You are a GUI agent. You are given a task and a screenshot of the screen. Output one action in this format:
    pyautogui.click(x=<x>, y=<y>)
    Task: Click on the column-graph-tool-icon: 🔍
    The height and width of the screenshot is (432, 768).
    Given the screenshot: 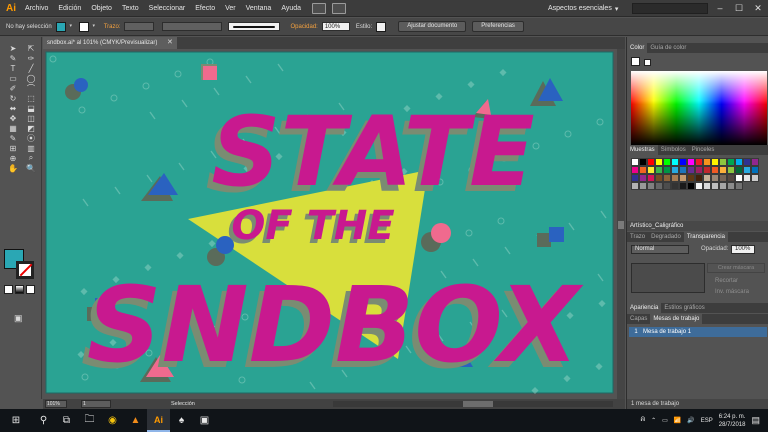 What is the action you would take?
    pyautogui.click(x=31, y=168)
    